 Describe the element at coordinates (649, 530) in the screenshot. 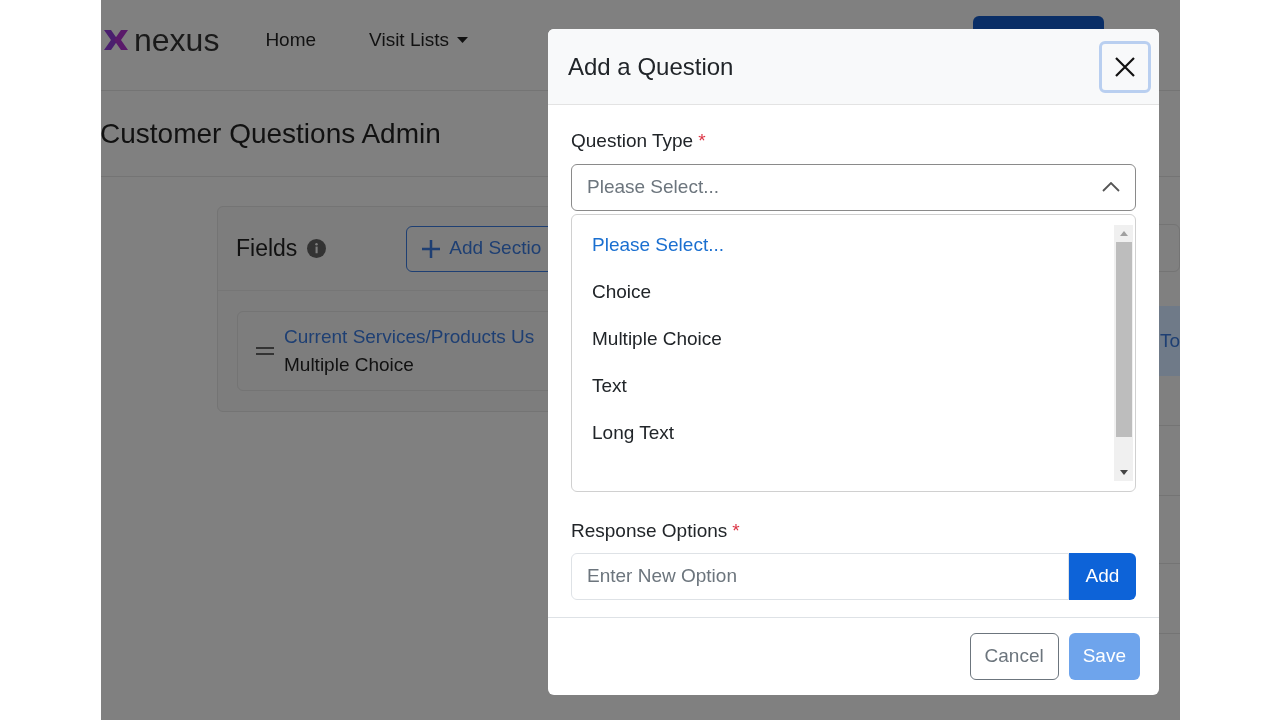

I see `label-text: Response Options` at that location.